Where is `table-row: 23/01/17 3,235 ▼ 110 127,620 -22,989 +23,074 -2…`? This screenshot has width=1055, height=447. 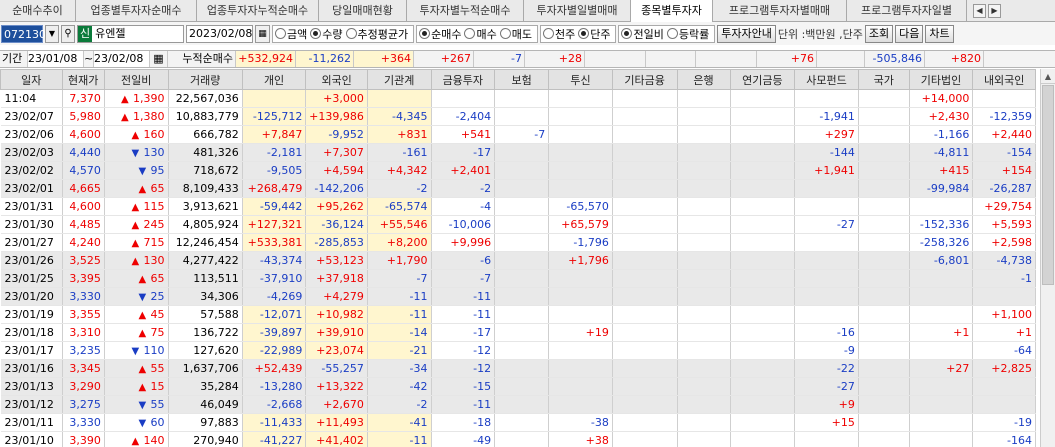 table-row: 23/01/17 3,235 ▼ 110 127,620 -22,989 +23,074 -2… is located at coordinates (518, 350).